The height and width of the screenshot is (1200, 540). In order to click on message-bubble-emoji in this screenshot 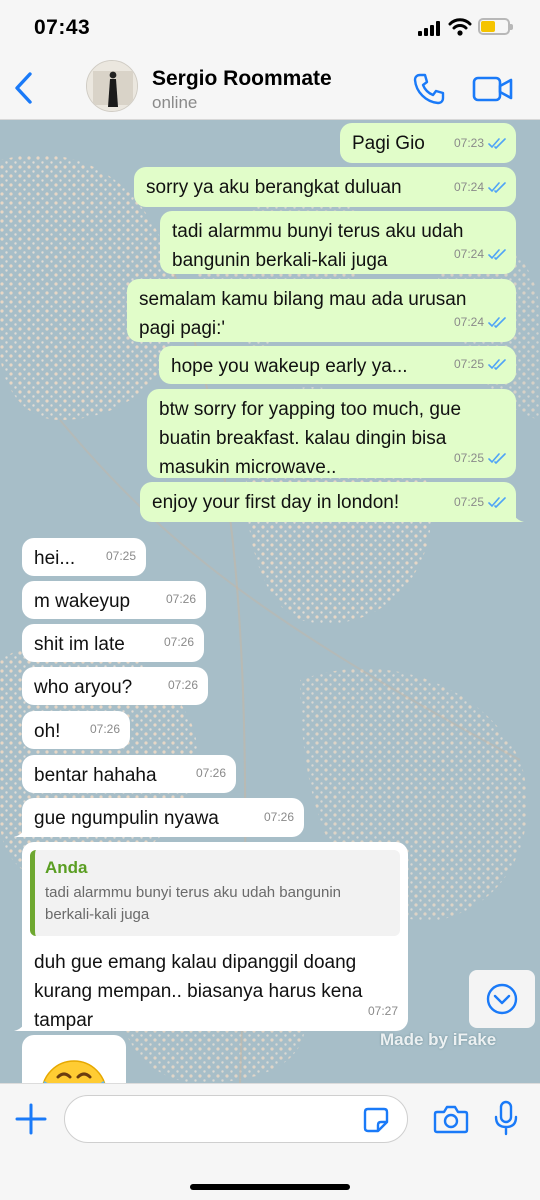, I will do `click(74, 1059)`.